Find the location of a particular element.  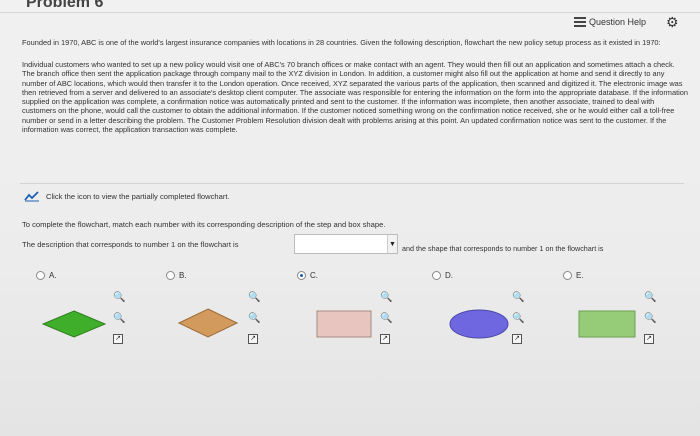

option-c-label: C. is located at coordinates (314, 275).